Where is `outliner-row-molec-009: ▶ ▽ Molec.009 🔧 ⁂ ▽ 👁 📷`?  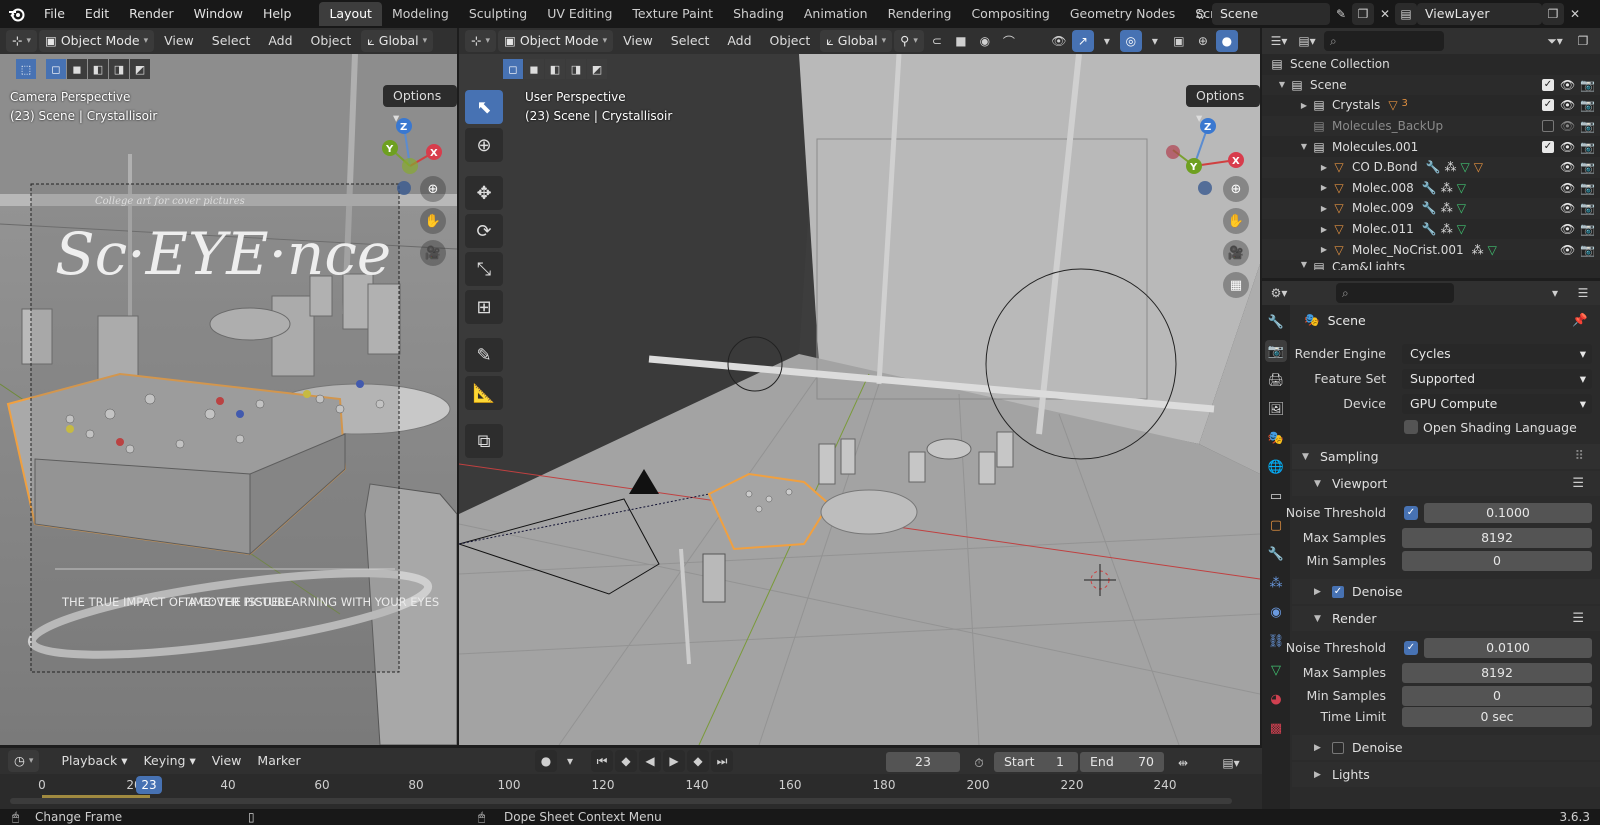
outliner-row-molec-009: ▶ ▽ Molec.009 🔧 ⁂ ▽ 👁 📷 is located at coordinates (1431, 208).